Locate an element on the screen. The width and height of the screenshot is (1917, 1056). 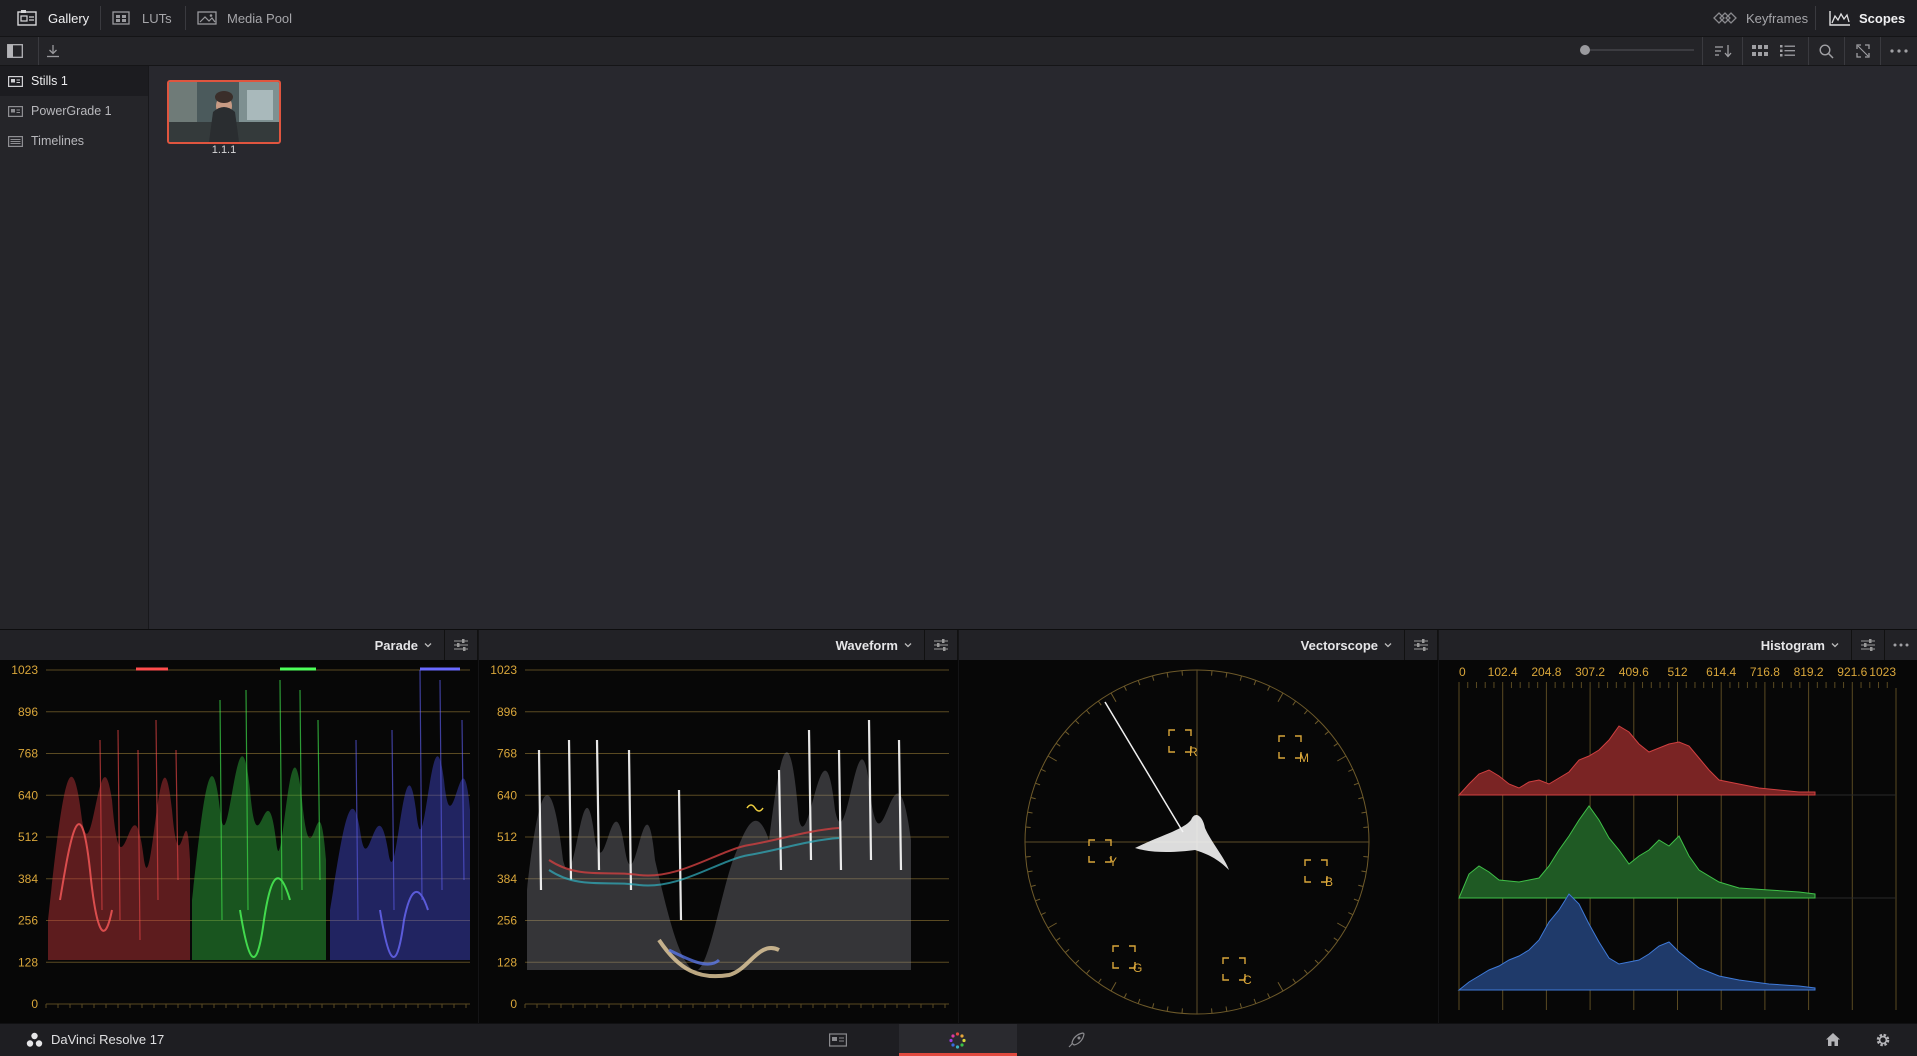
divider is located at coordinates (1702, 51).